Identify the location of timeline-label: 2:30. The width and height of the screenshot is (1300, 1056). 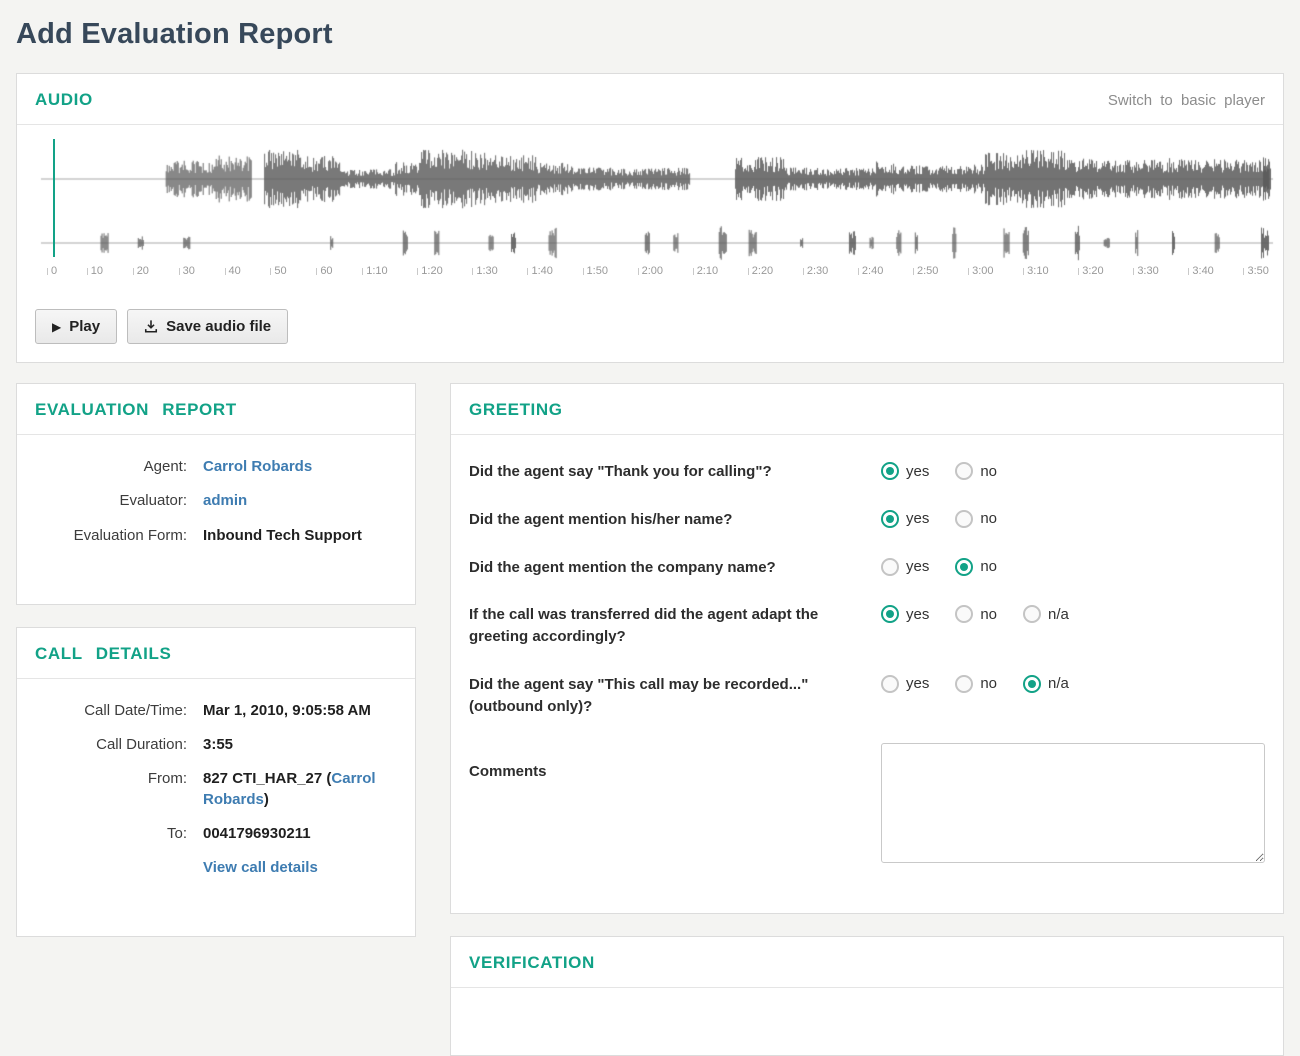
(815, 271).